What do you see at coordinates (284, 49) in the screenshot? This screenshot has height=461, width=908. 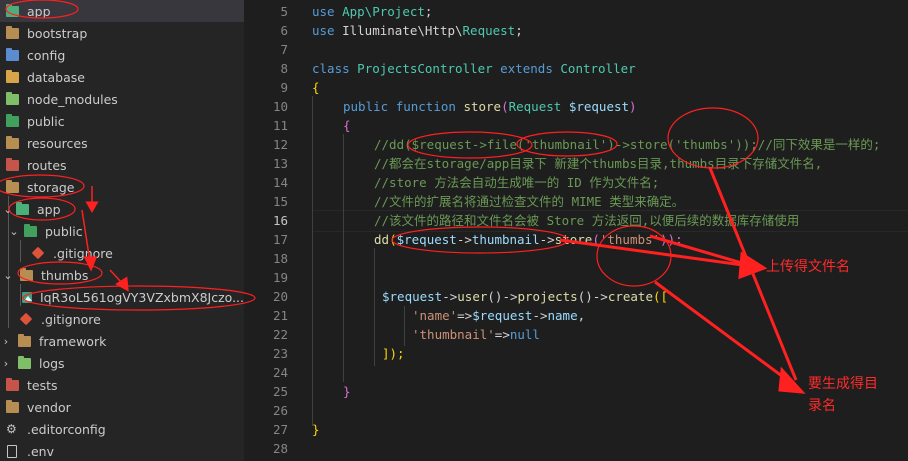 I see `line-number: 7` at bounding box center [284, 49].